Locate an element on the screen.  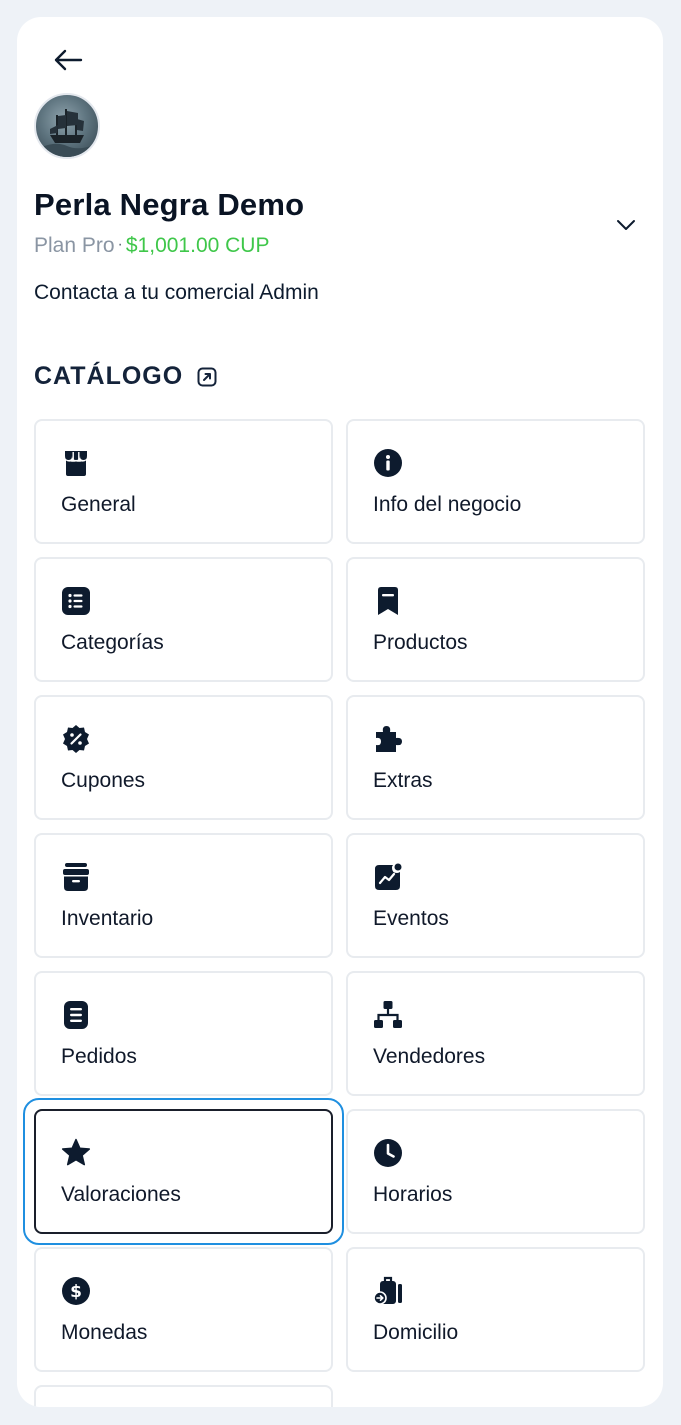
external-link-icon is located at coordinates (207, 376).